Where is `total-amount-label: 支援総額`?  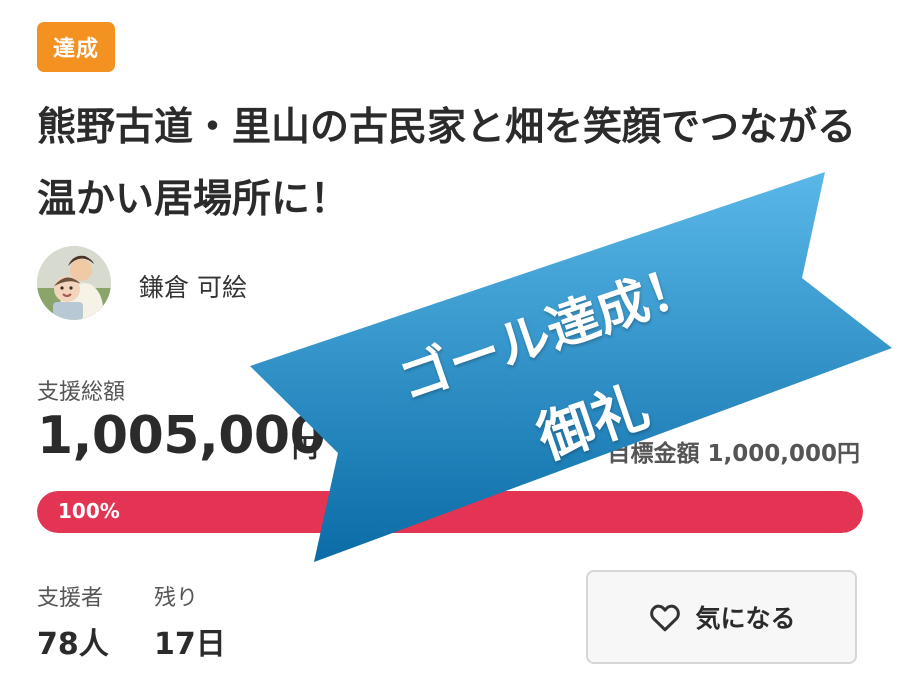 total-amount-label: 支援総額 is located at coordinates (81, 392).